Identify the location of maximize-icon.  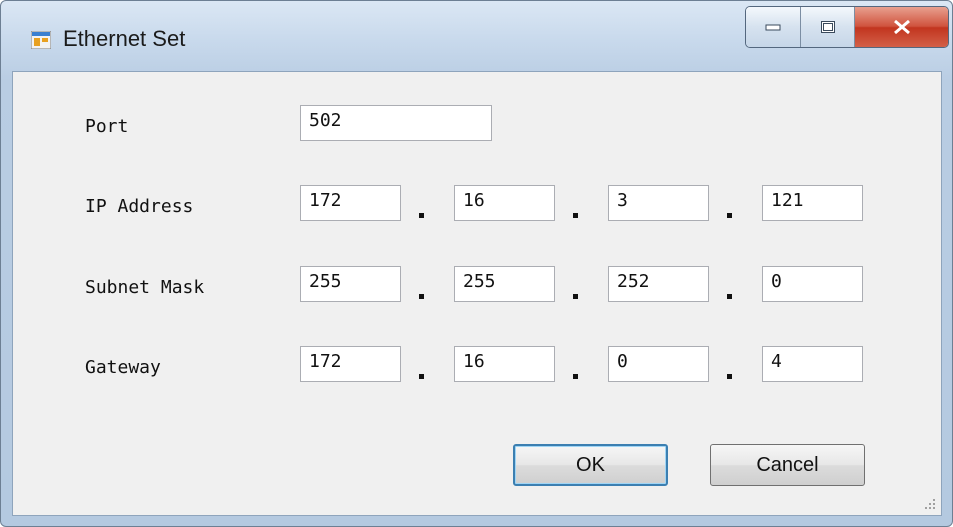
(827, 27).